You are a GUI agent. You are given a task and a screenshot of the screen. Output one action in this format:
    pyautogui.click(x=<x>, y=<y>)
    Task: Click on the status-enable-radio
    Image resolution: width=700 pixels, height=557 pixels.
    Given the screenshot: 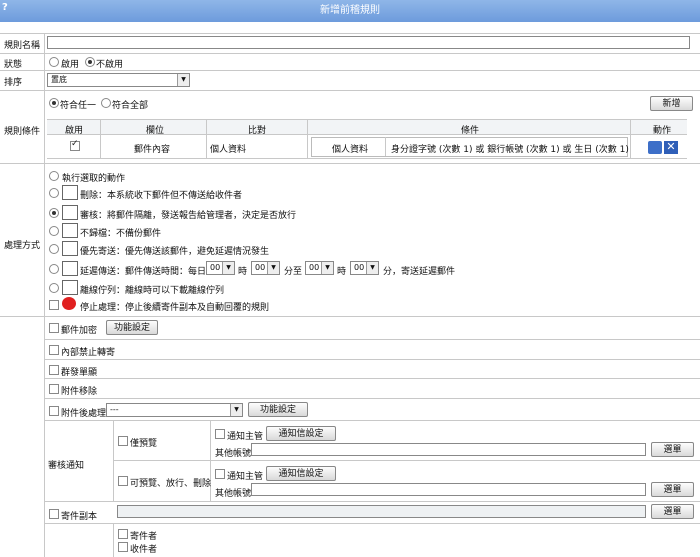 What is the action you would take?
    pyautogui.click(x=54, y=62)
    